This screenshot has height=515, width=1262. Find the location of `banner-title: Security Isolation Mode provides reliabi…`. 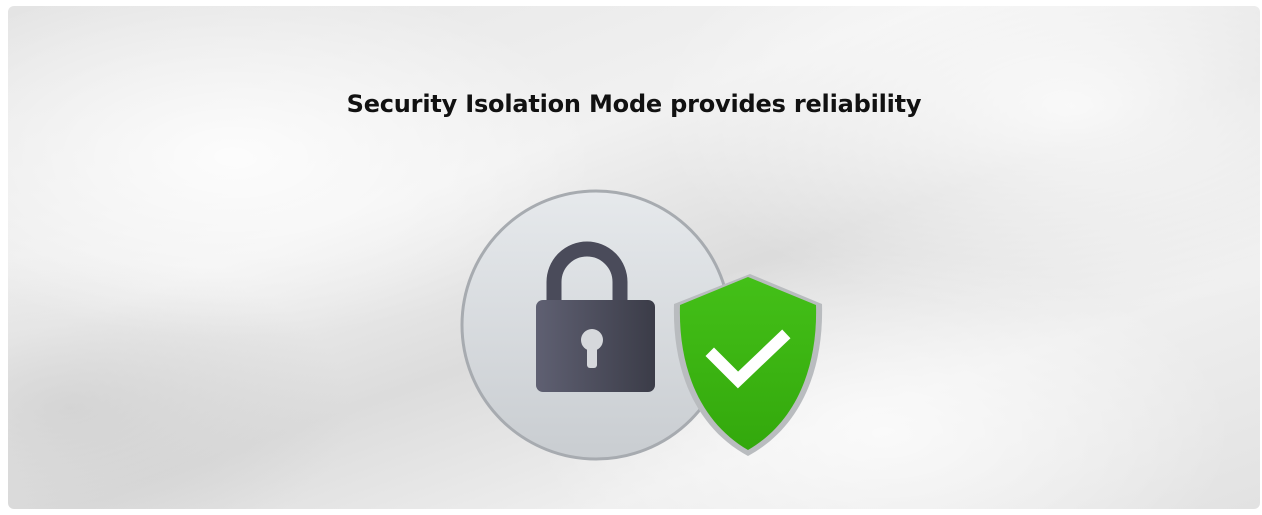

banner-title: Security Isolation Mode provides reliabi… is located at coordinates (634, 104).